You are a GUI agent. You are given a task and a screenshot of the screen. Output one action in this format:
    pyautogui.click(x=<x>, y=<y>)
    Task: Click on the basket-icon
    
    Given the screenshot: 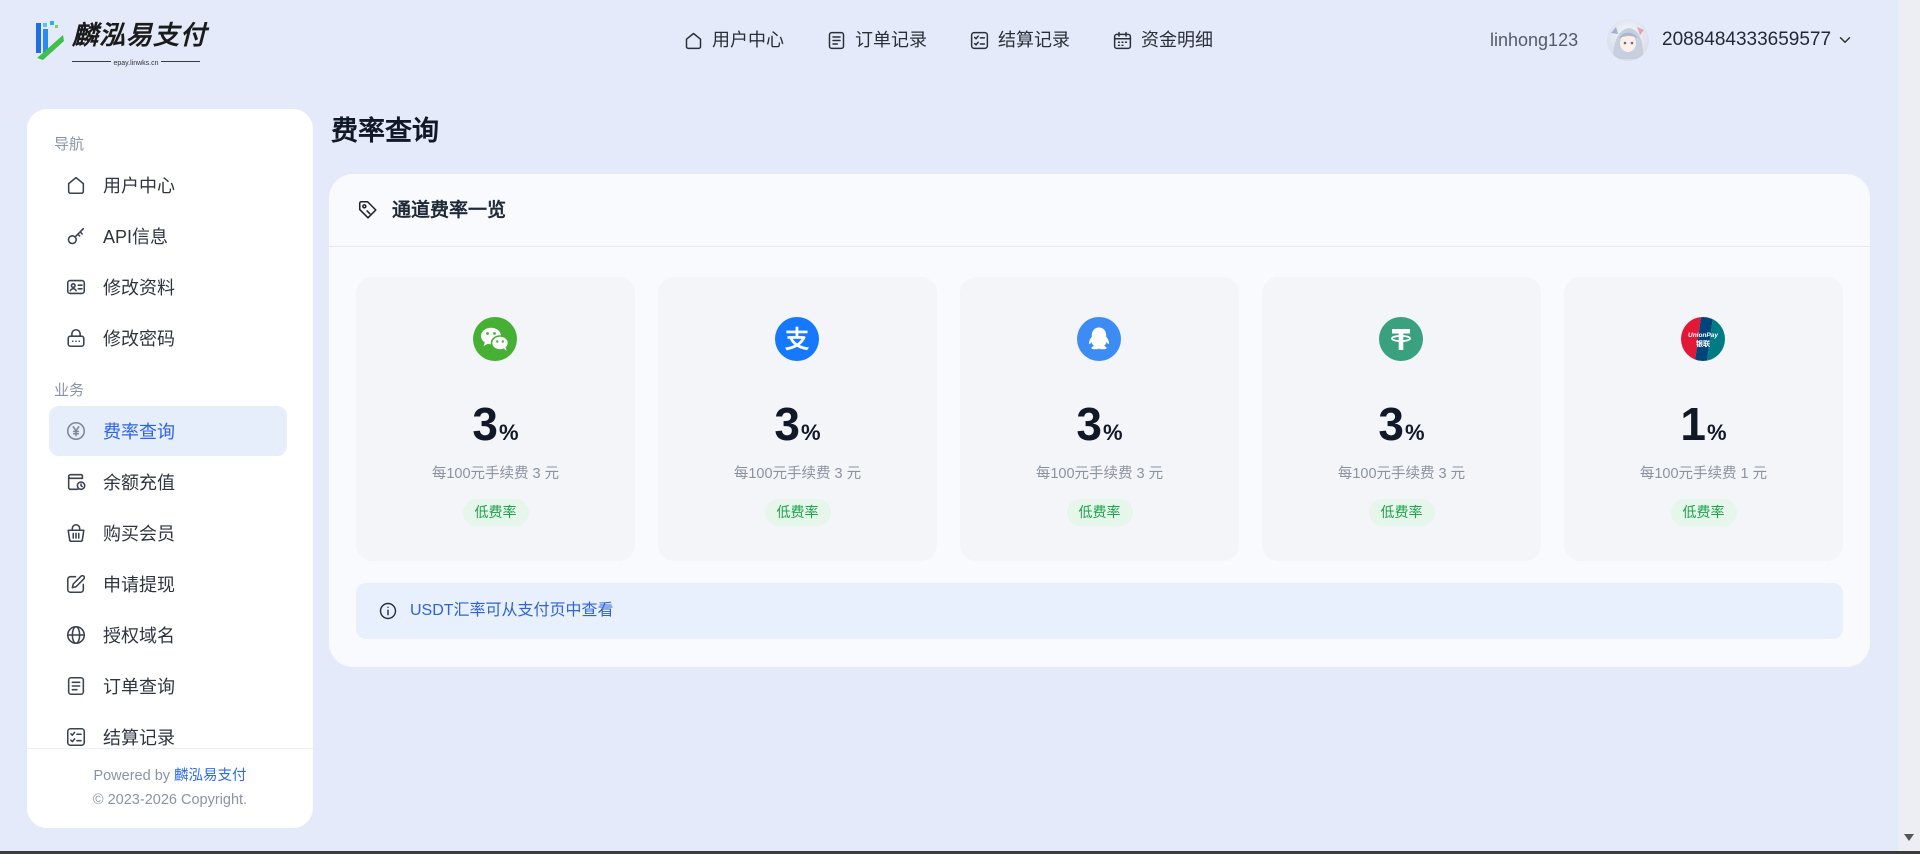 What is the action you would take?
    pyautogui.click(x=76, y=533)
    